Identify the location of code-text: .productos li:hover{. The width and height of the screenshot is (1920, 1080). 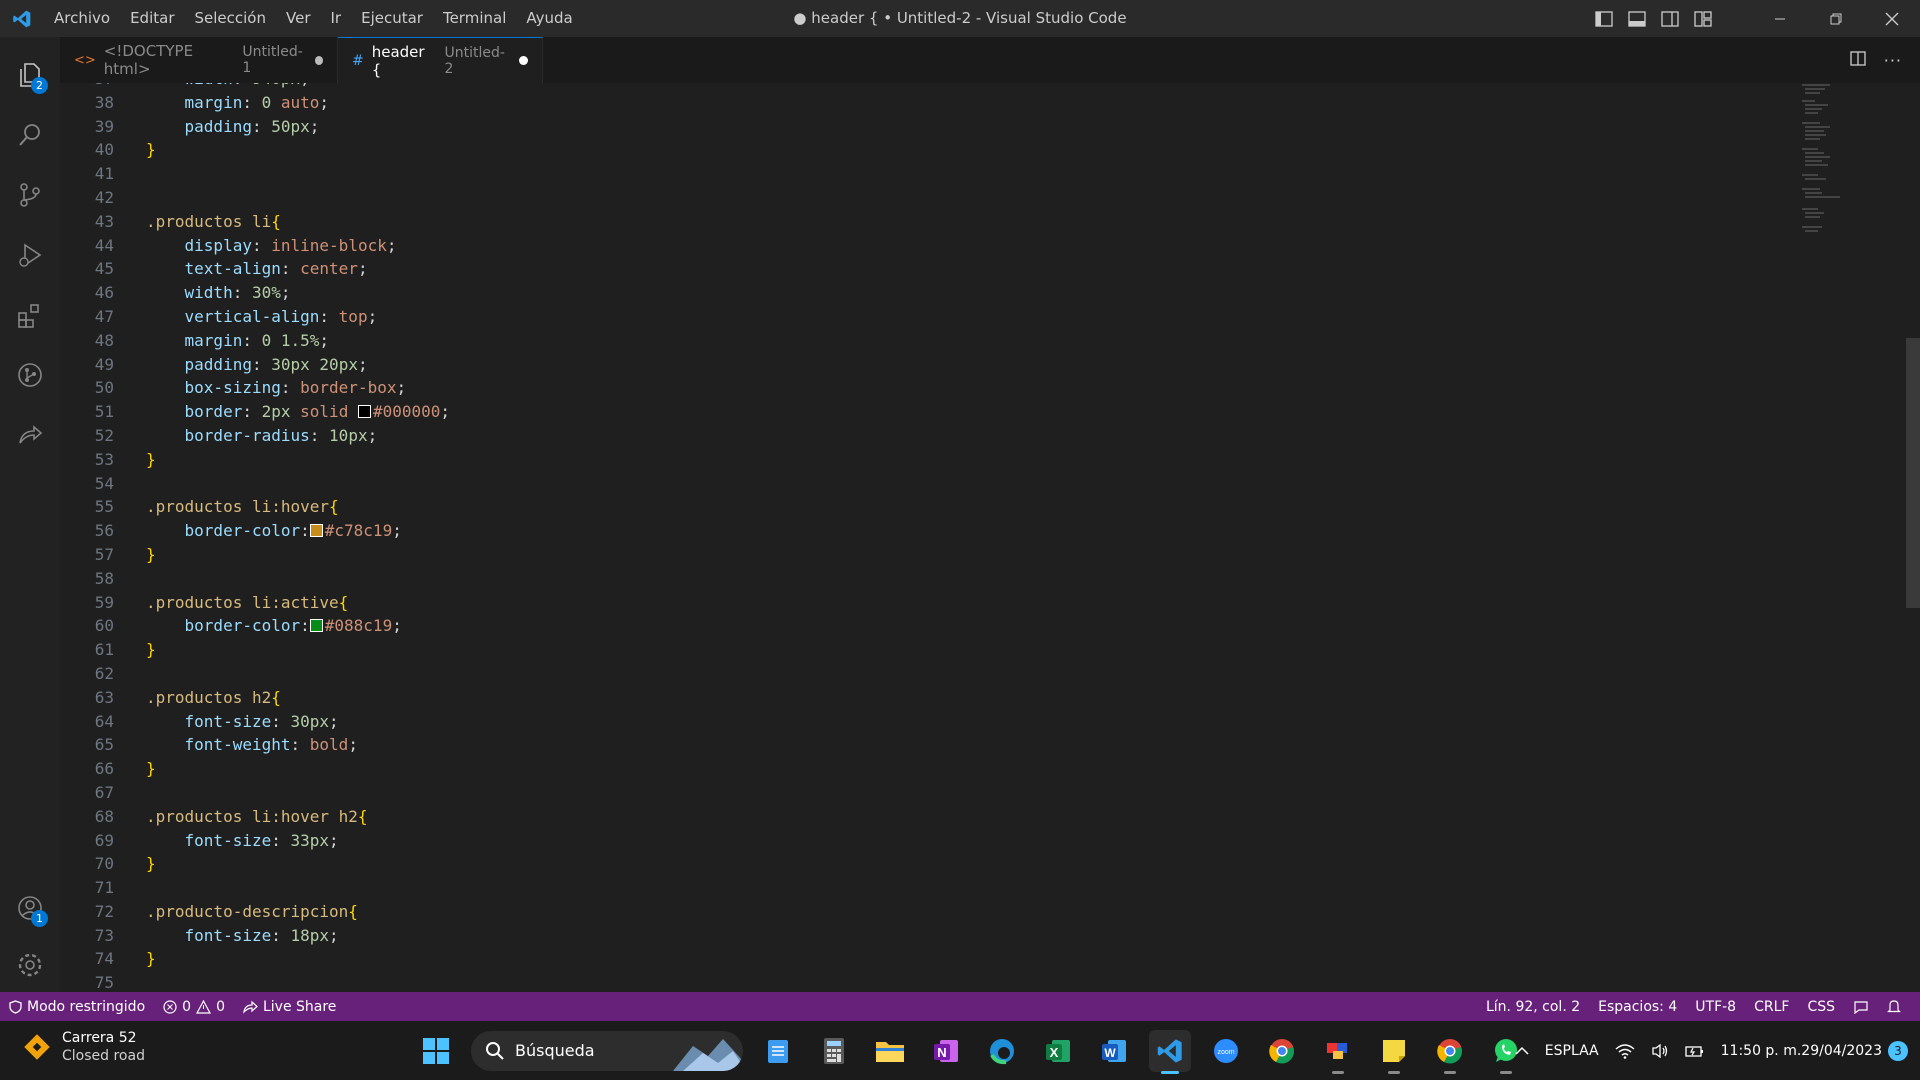
(242, 507).